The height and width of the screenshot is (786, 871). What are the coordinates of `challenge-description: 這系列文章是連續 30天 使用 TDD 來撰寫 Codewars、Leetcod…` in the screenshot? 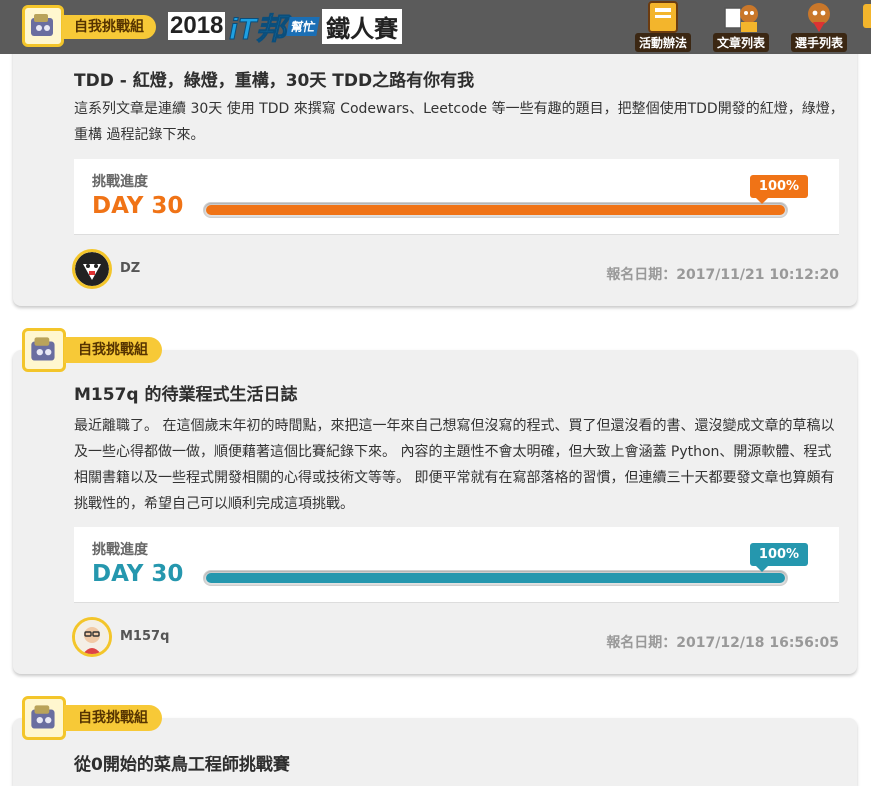 It's located at (459, 122).